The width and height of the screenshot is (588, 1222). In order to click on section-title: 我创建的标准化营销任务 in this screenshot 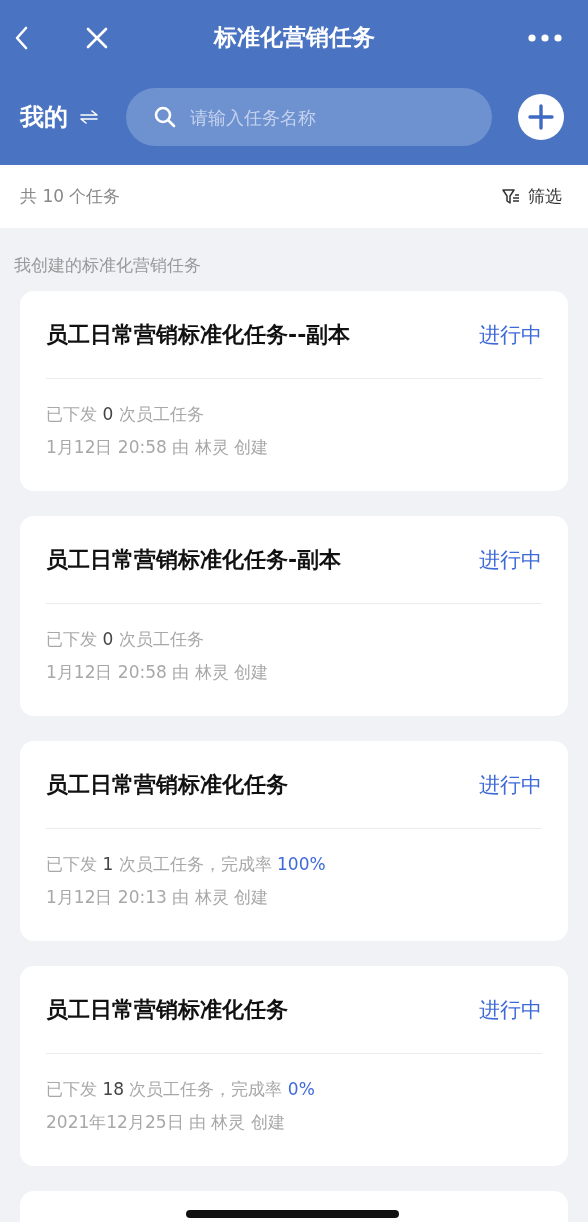, I will do `click(107, 265)`.